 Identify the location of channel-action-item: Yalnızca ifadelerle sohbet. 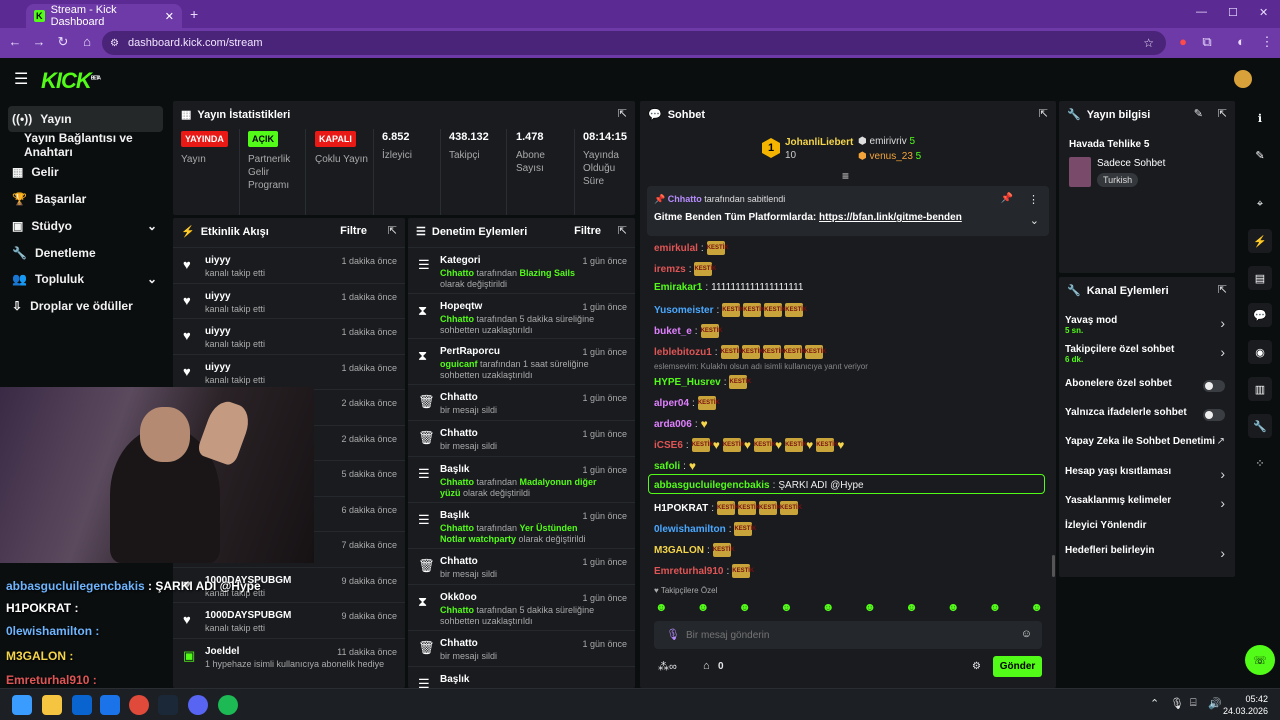
(1147, 415).